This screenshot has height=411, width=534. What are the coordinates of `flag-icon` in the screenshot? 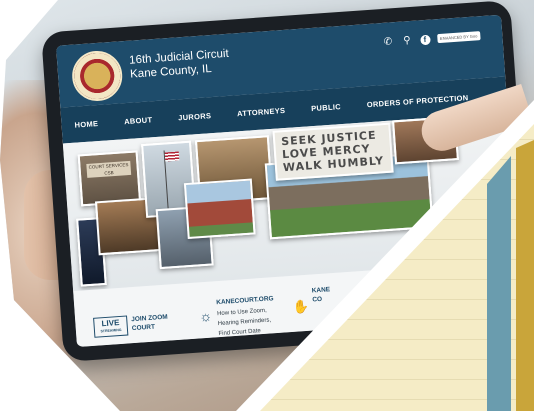 It's located at (172, 156).